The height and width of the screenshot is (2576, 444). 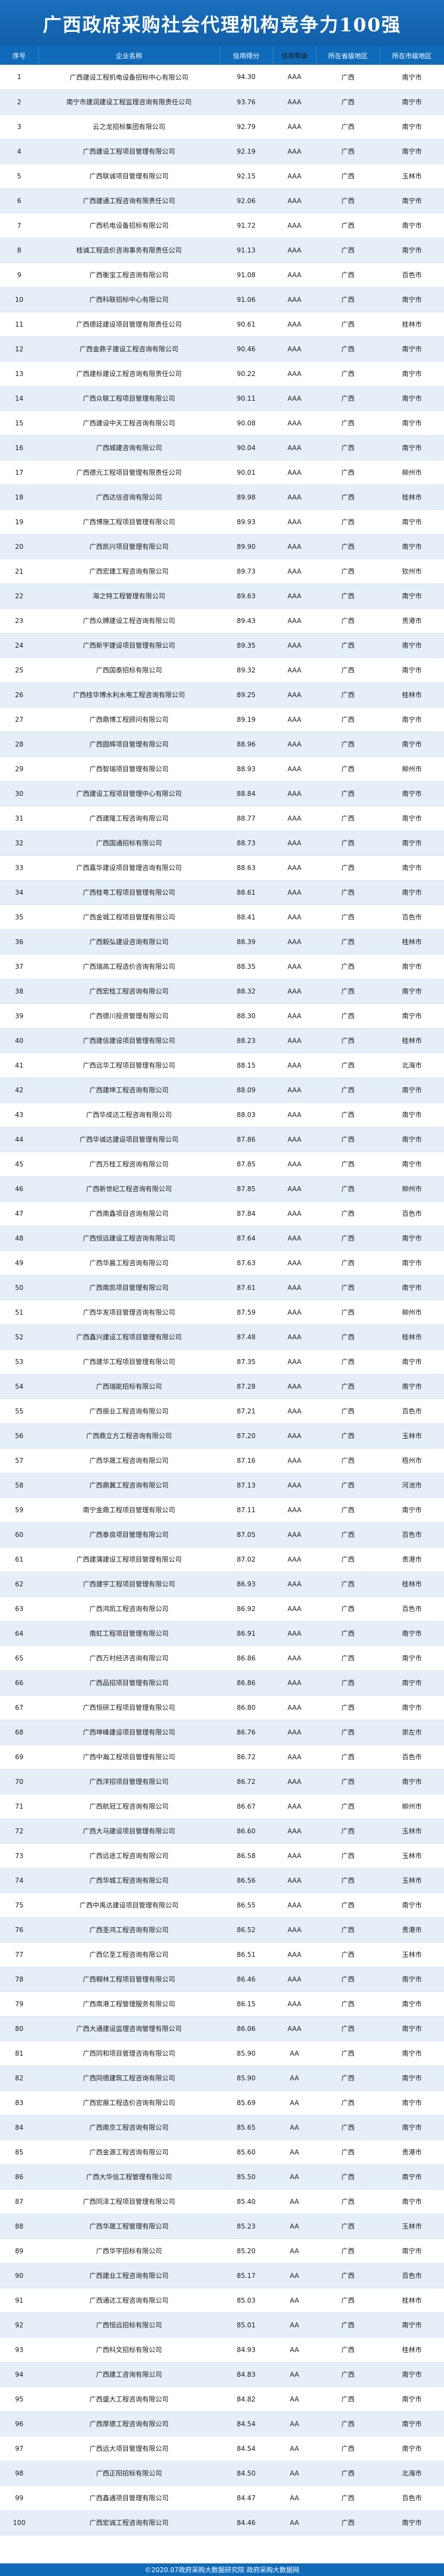 I want to click on row-index: 33, so click(x=19, y=867).